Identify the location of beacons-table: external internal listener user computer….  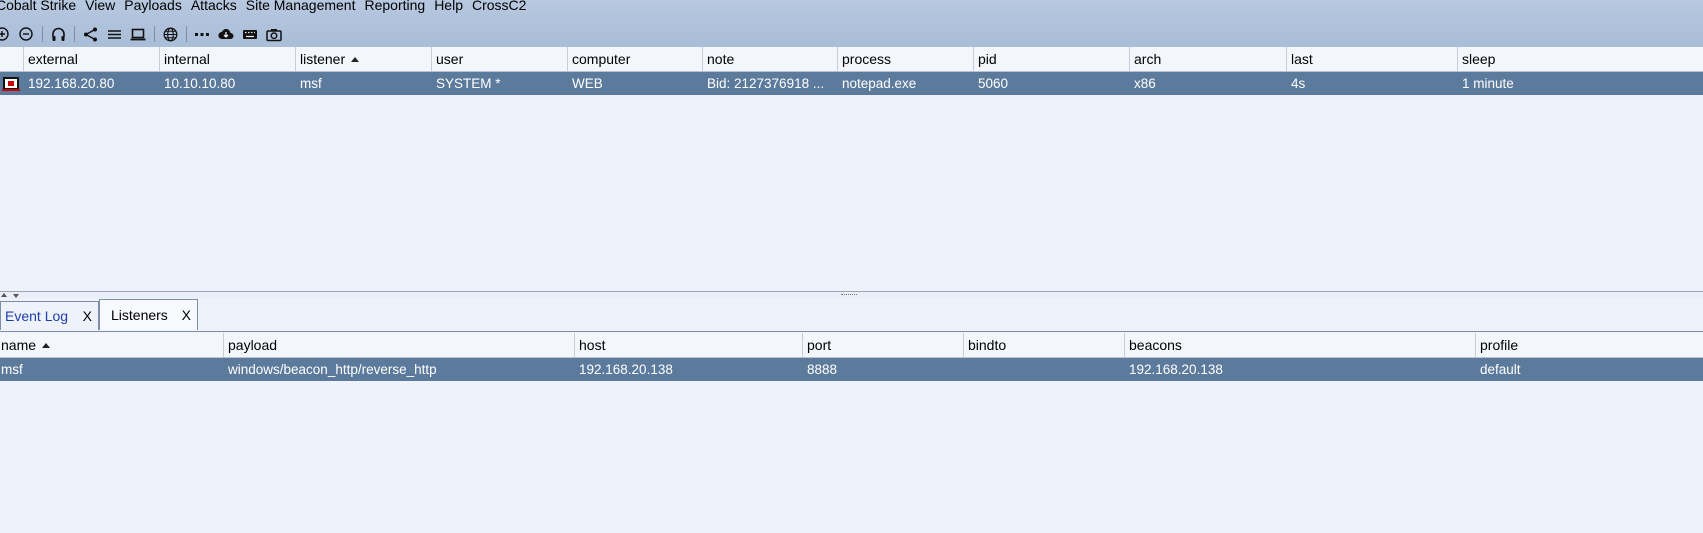
(851, 71).